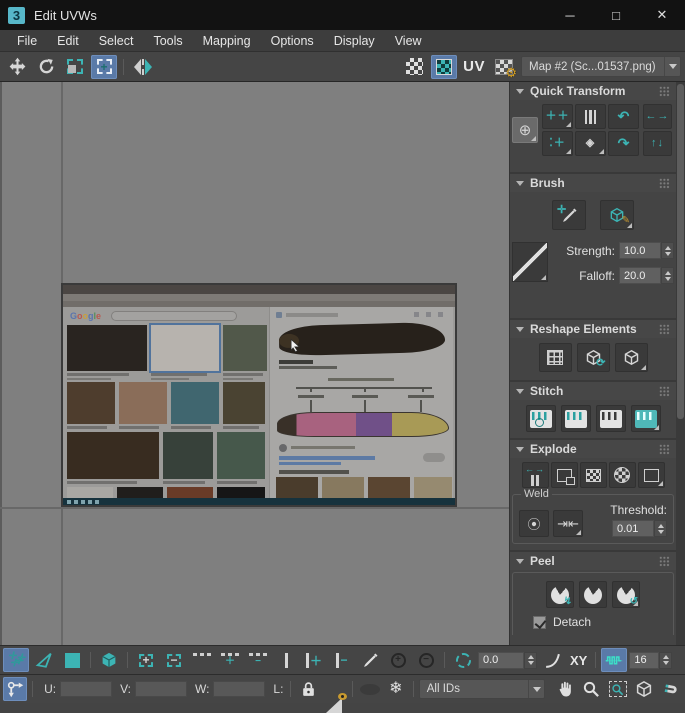 This screenshot has width=685, height=713. Describe the element at coordinates (109, 660) in the screenshot. I see `element-mode-button` at that location.